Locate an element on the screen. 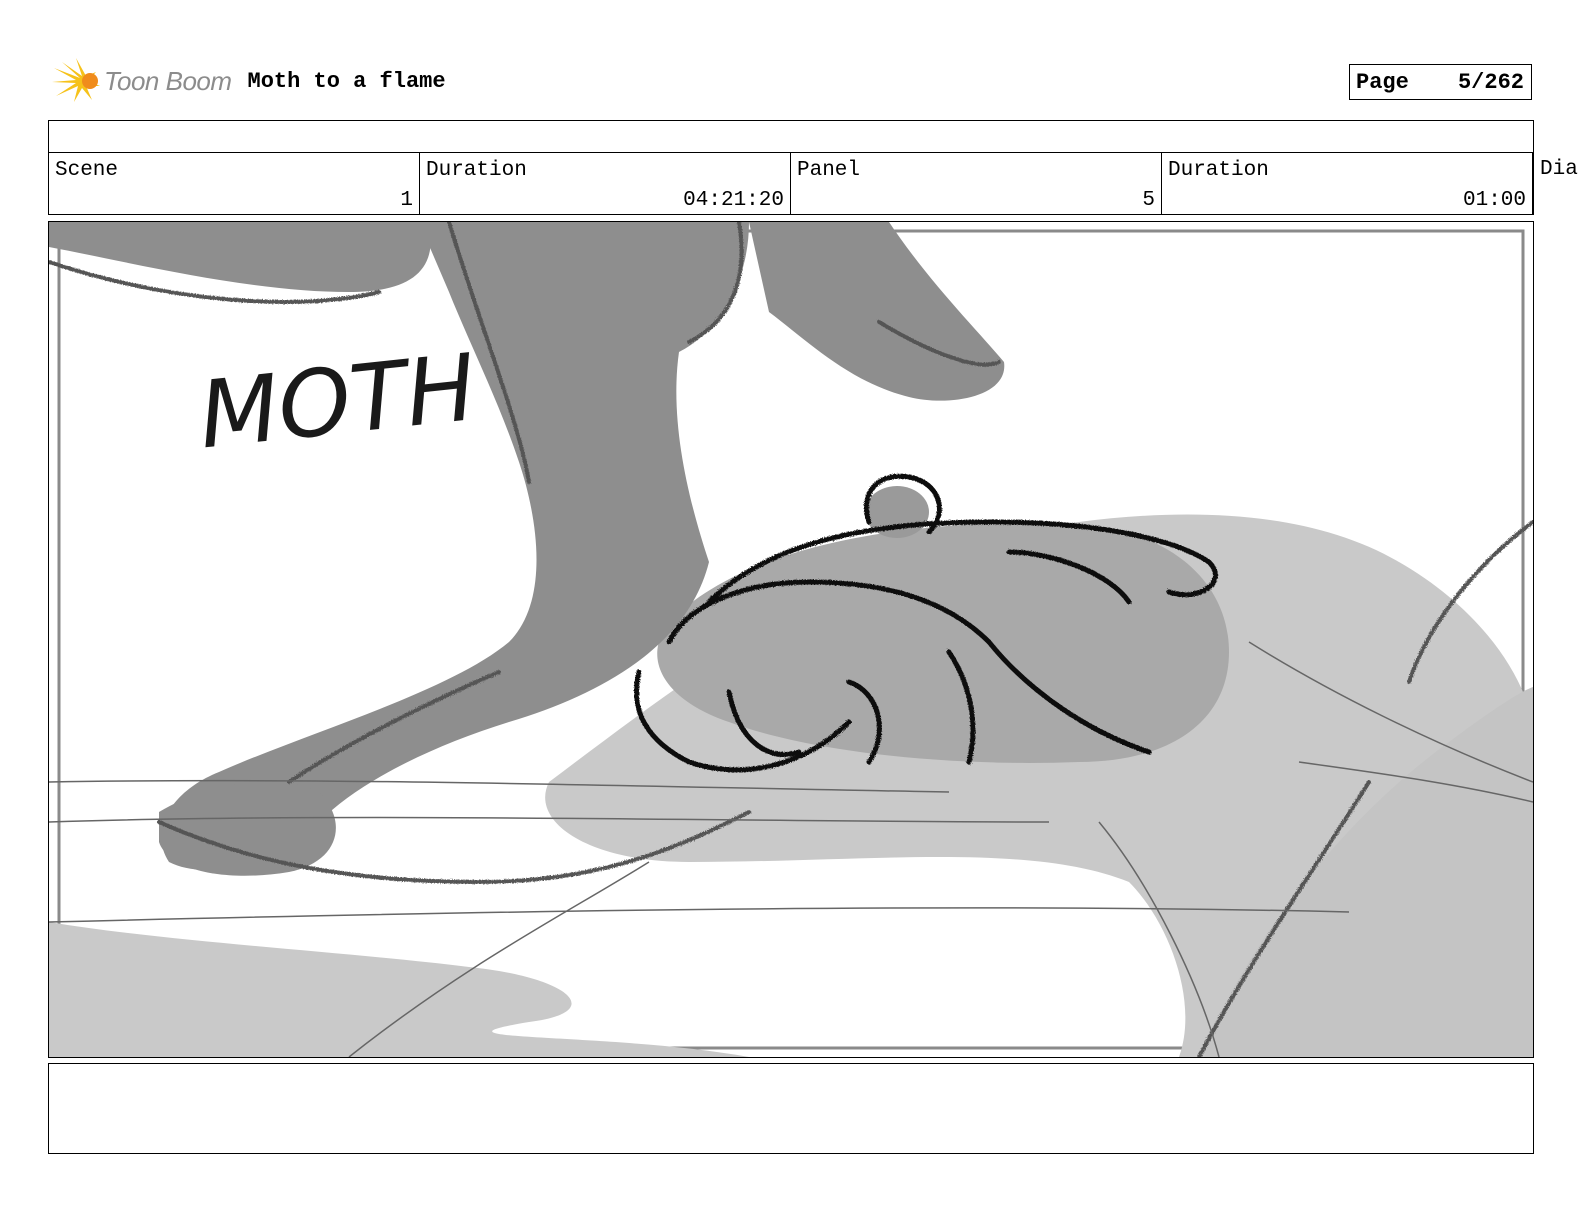 The height and width of the screenshot is (1225, 1582). logo-wordmark: Toon Boom is located at coordinates (168, 80).